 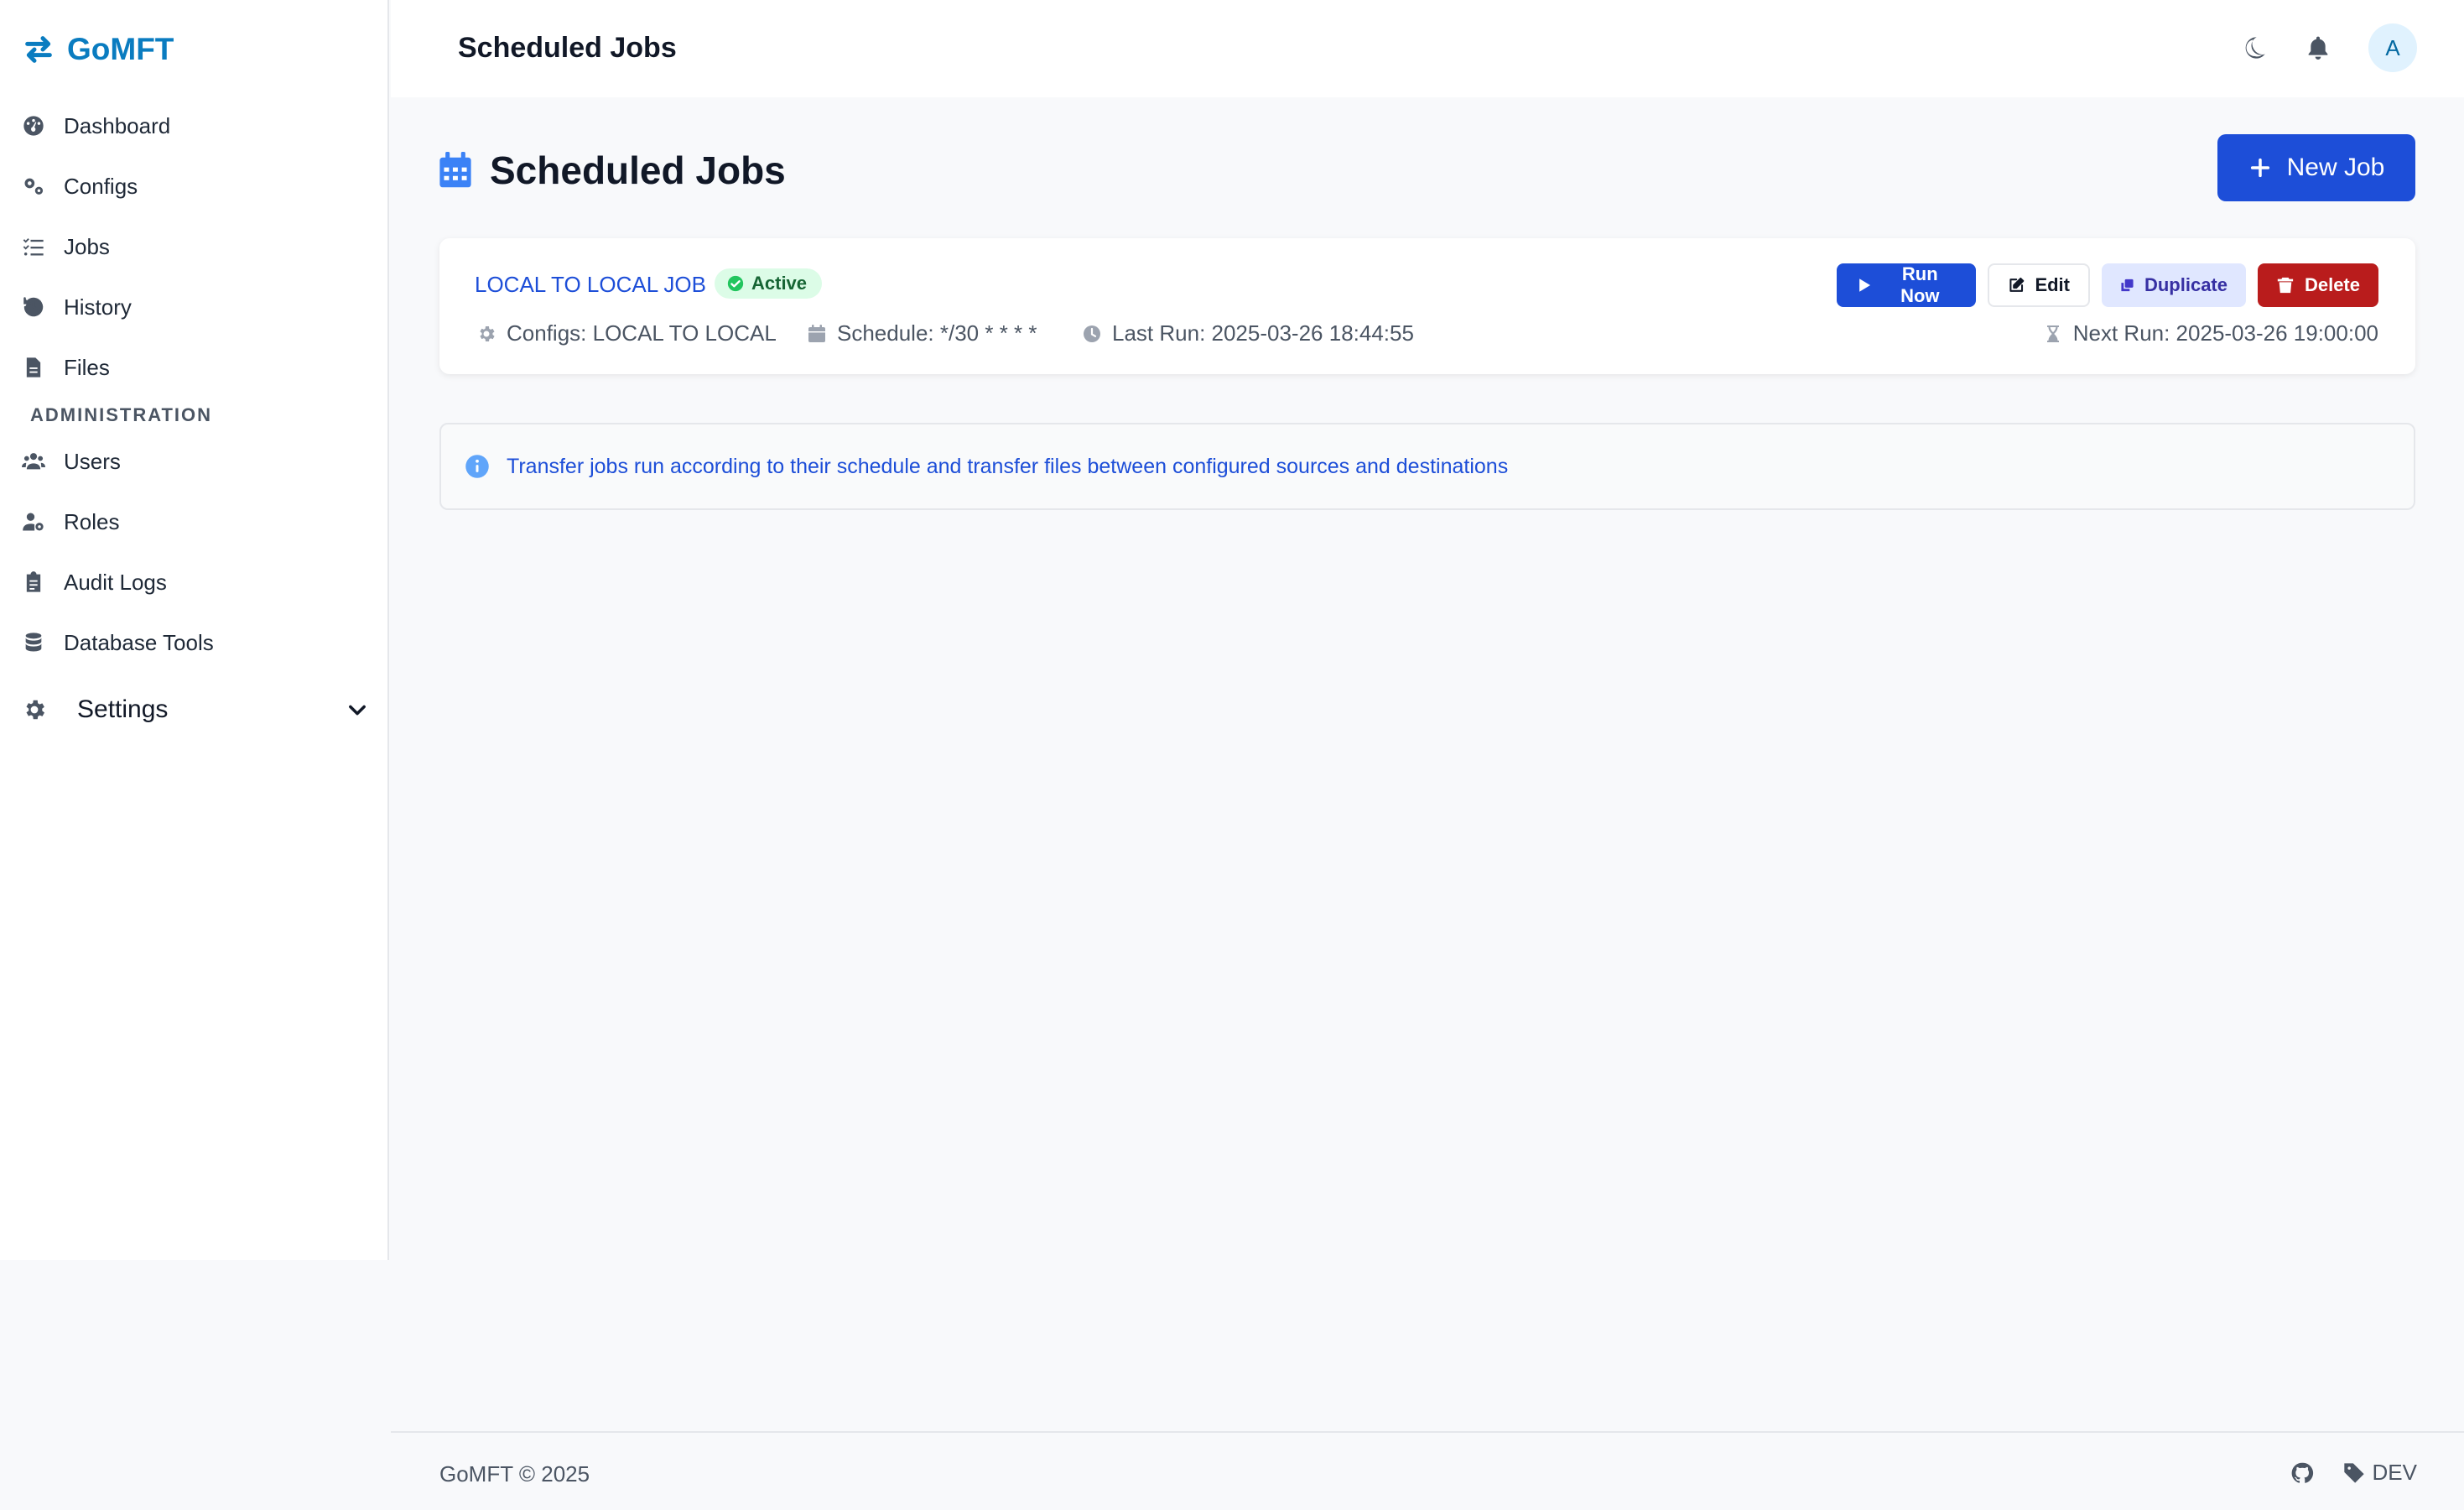 What do you see at coordinates (33, 368) in the screenshot?
I see `file-icon` at bounding box center [33, 368].